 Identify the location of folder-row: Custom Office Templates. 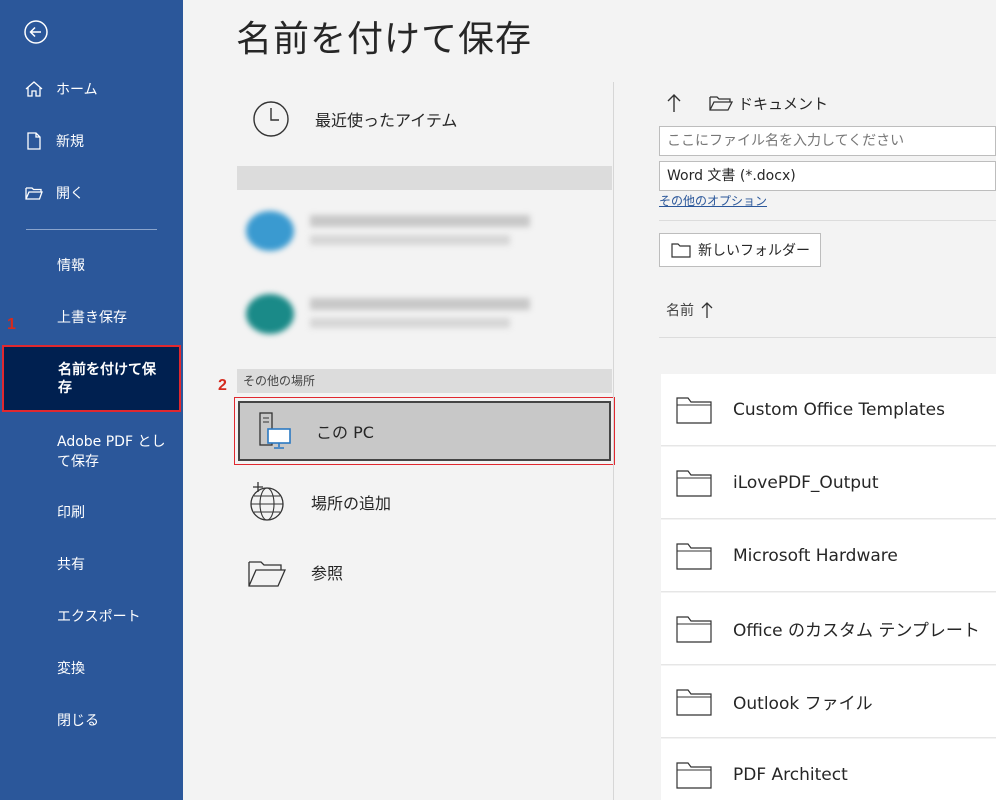
(828, 410).